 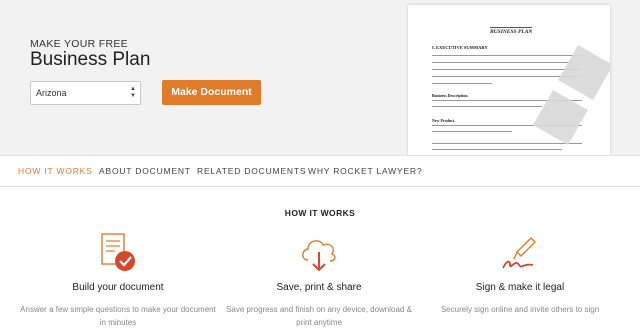 I want to click on tab-about-document: ABOUT DOCUMENT, so click(x=145, y=171).